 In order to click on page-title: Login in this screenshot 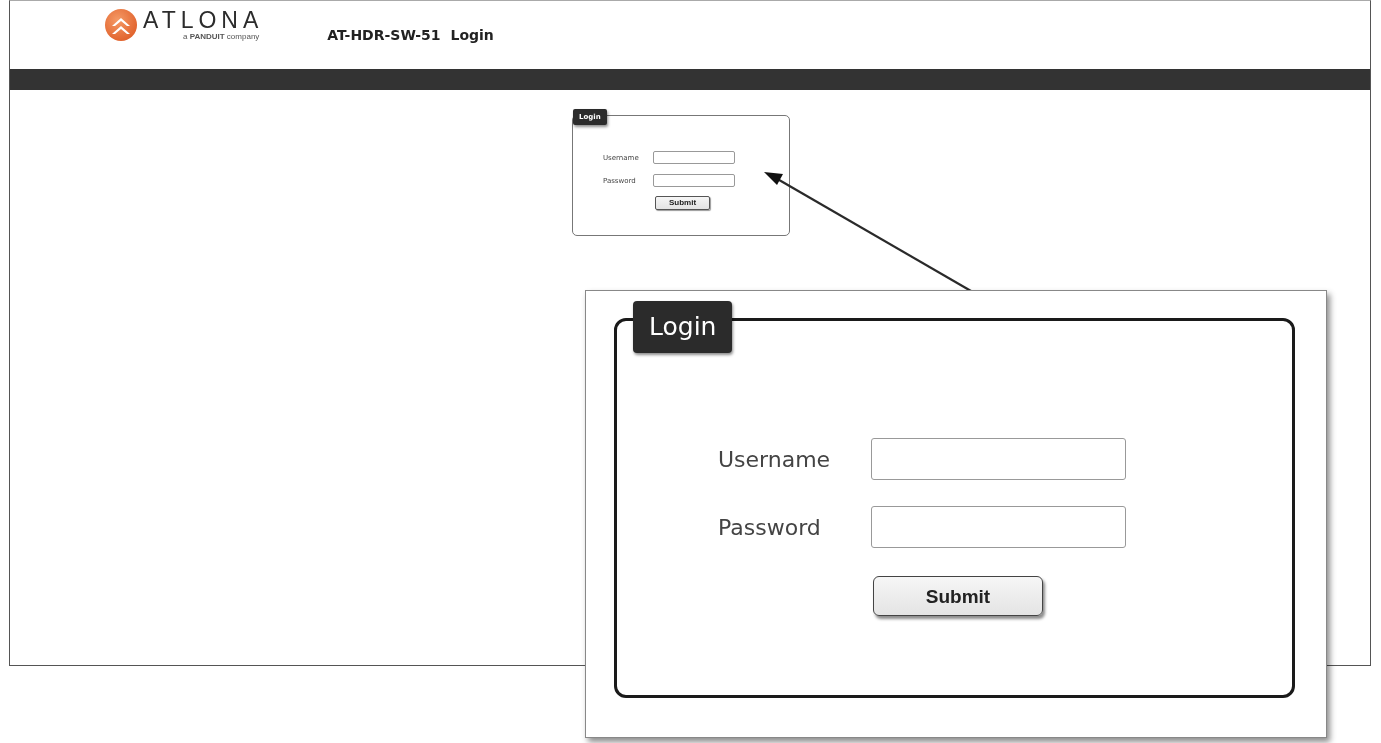, I will do `click(472, 35)`.